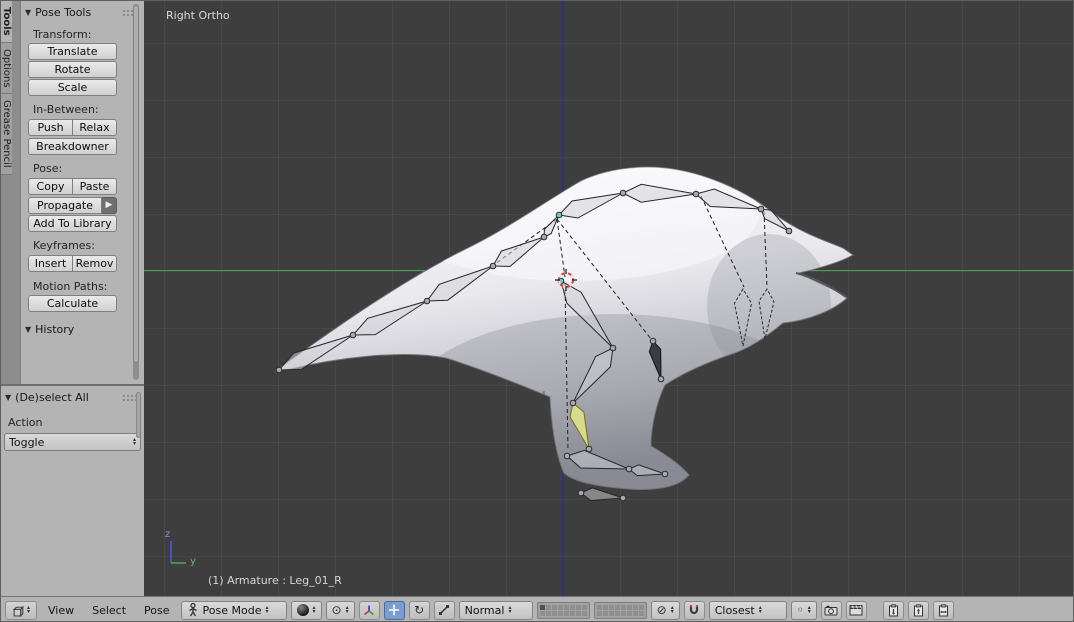 This screenshot has width=1074, height=622. I want to click on menu-pose: Pose, so click(156, 610).